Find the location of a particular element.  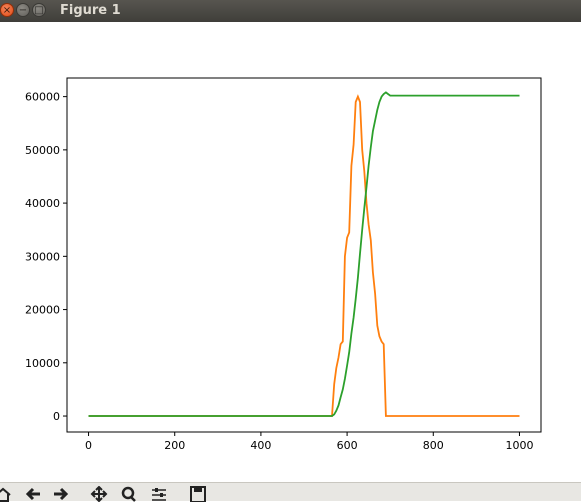

x-axis: 0 200 400 600 800 1000 is located at coordinates (309, 442).